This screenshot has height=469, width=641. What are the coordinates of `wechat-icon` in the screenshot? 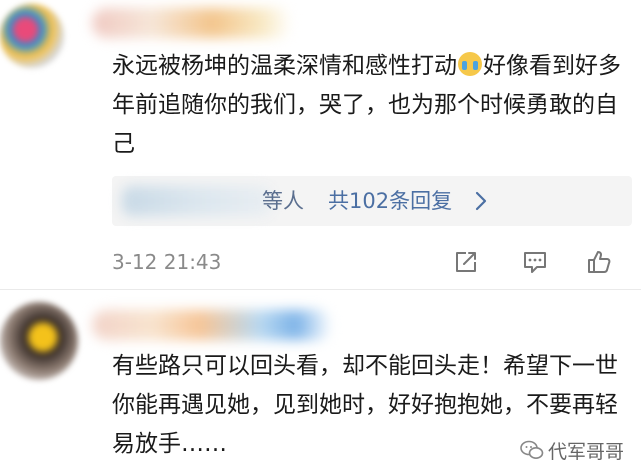 It's located at (532, 449).